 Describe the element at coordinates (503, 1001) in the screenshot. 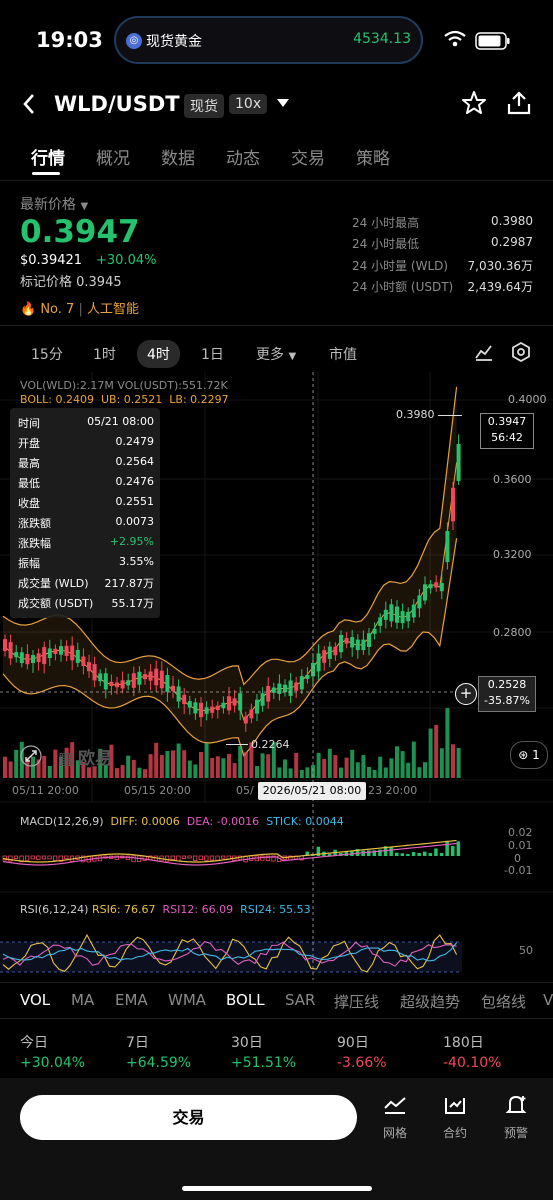

I see `indicator-envelope: 包络线` at that location.